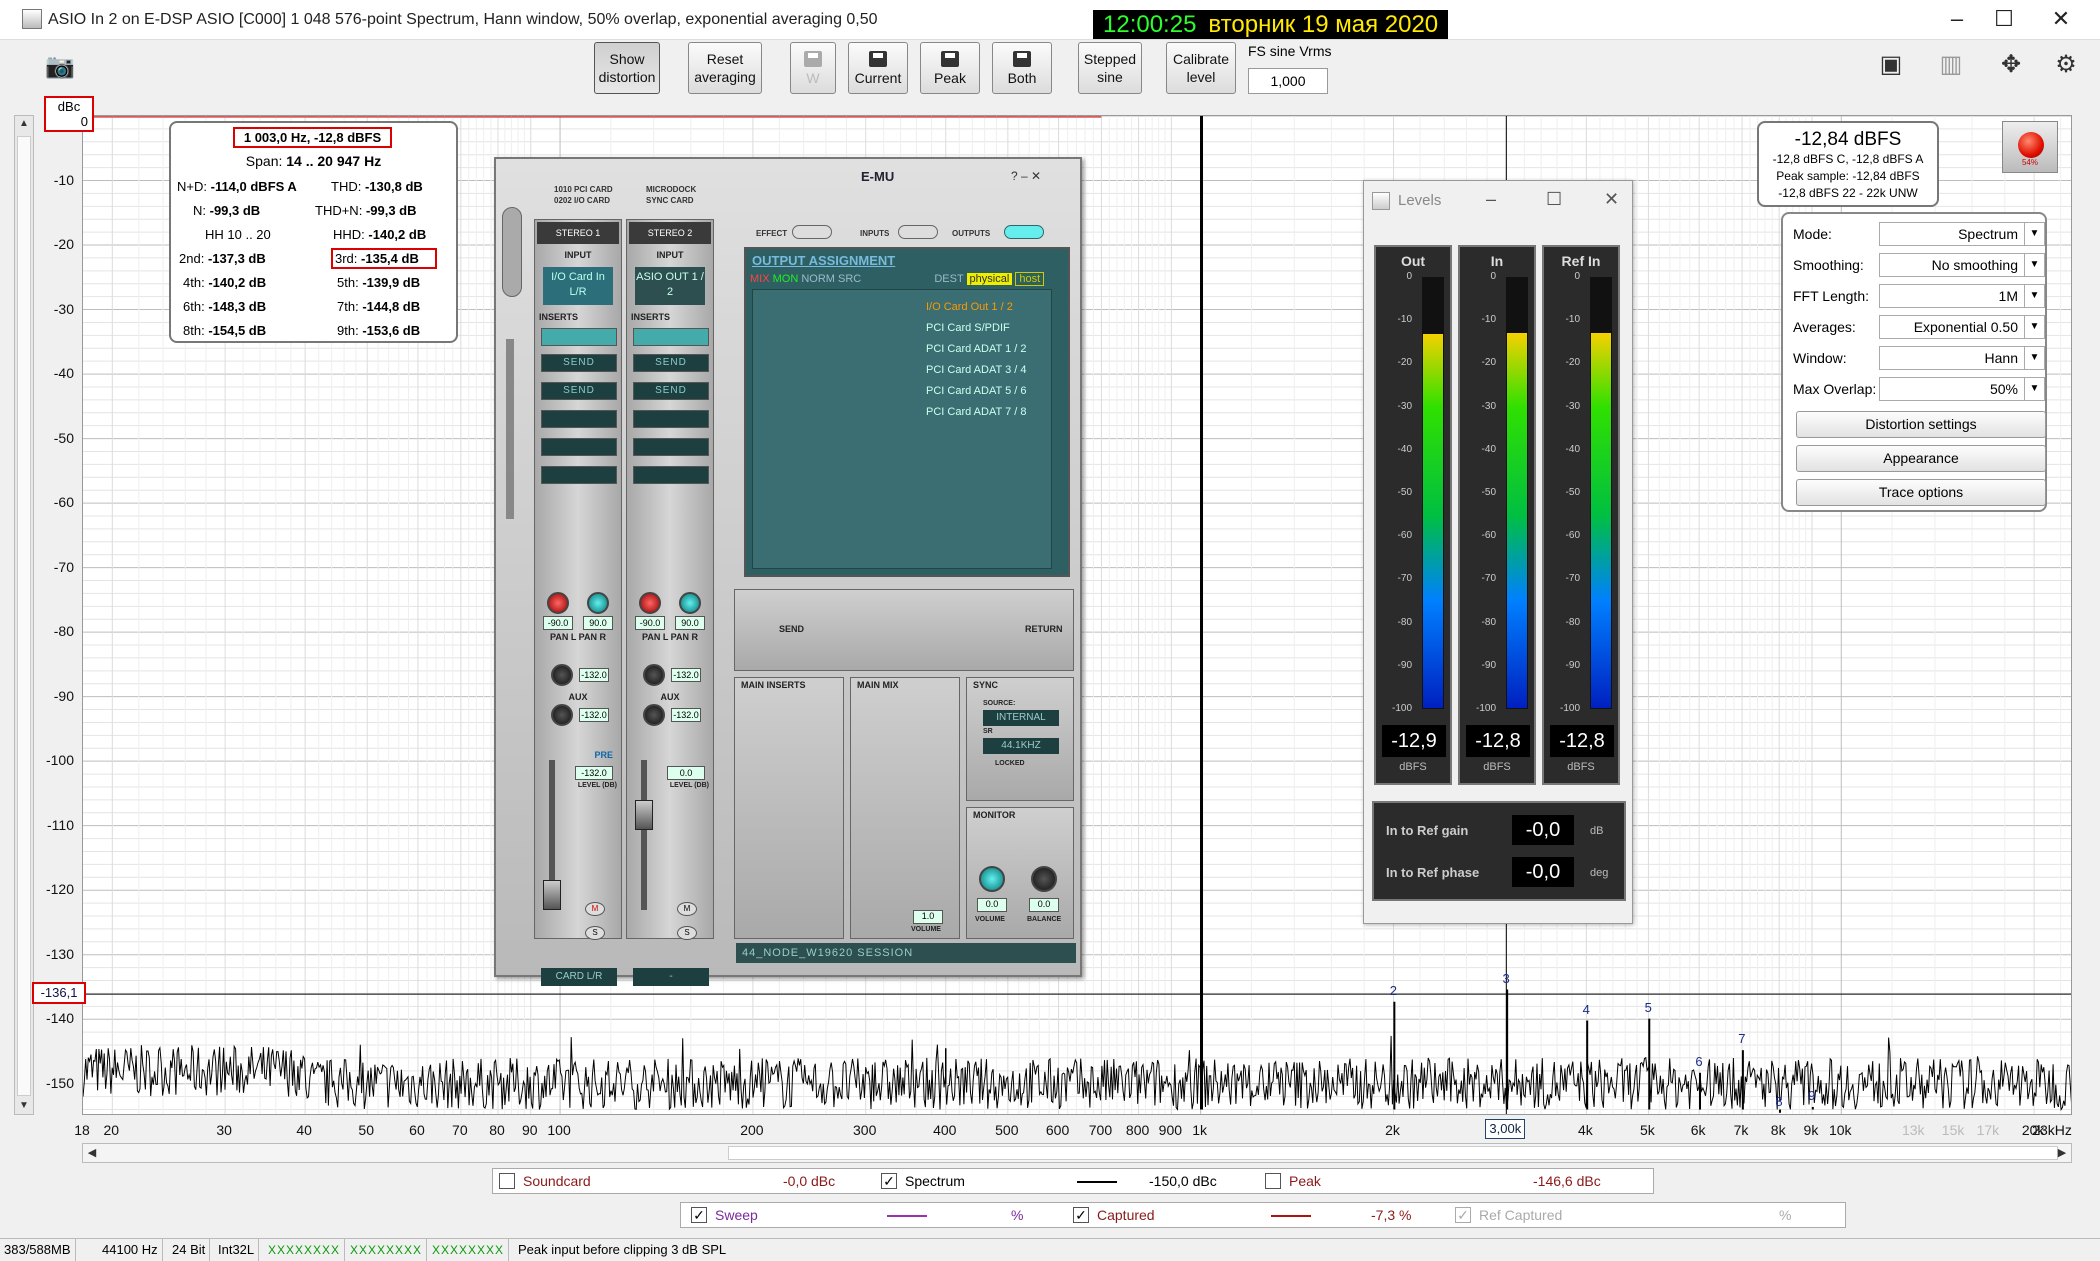 This screenshot has height=1261, width=2100. I want to click on calibrate-level-button: Calibrate level, so click(1201, 68).